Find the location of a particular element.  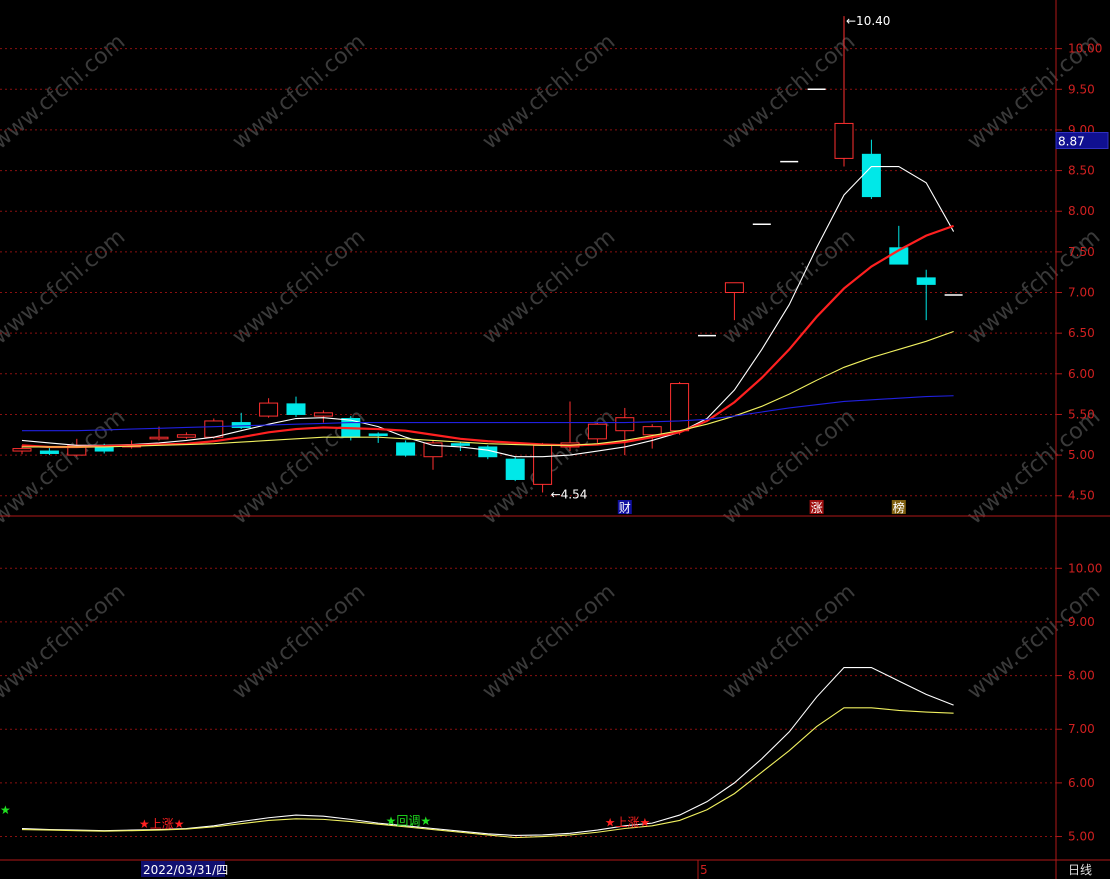

high-annotation: ←10.40 is located at coordinates (868, 21).